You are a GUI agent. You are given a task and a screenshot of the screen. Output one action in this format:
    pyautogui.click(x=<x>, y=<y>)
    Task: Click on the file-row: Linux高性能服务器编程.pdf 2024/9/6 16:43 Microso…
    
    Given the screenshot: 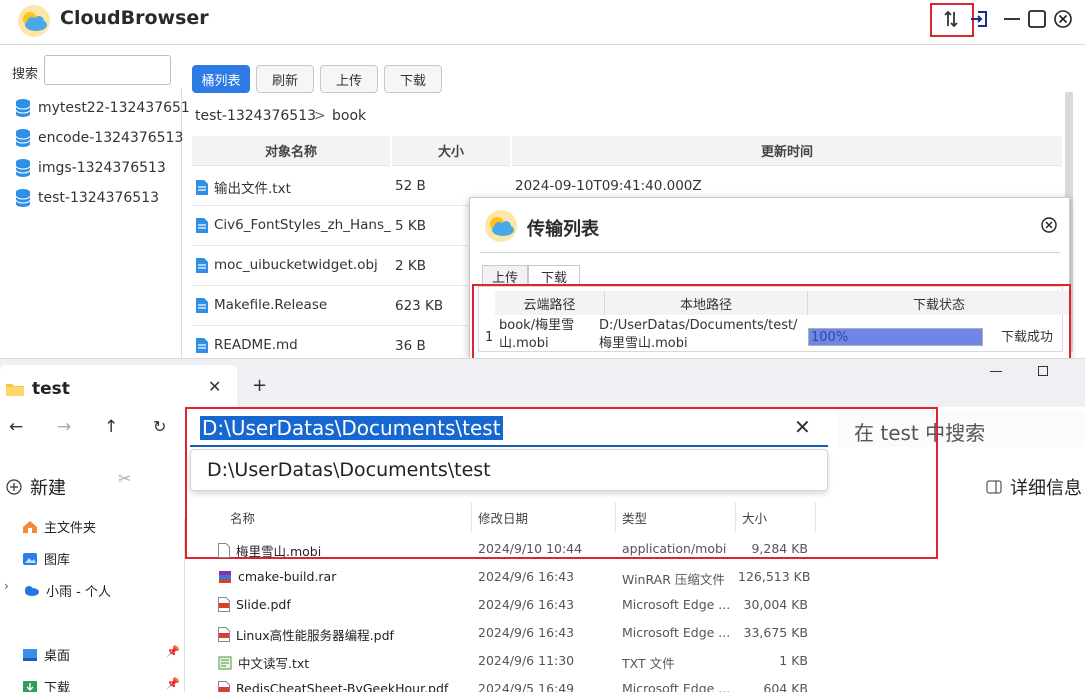 What is the action you would take?
    pyautogui.click(x=520, y=633)
    